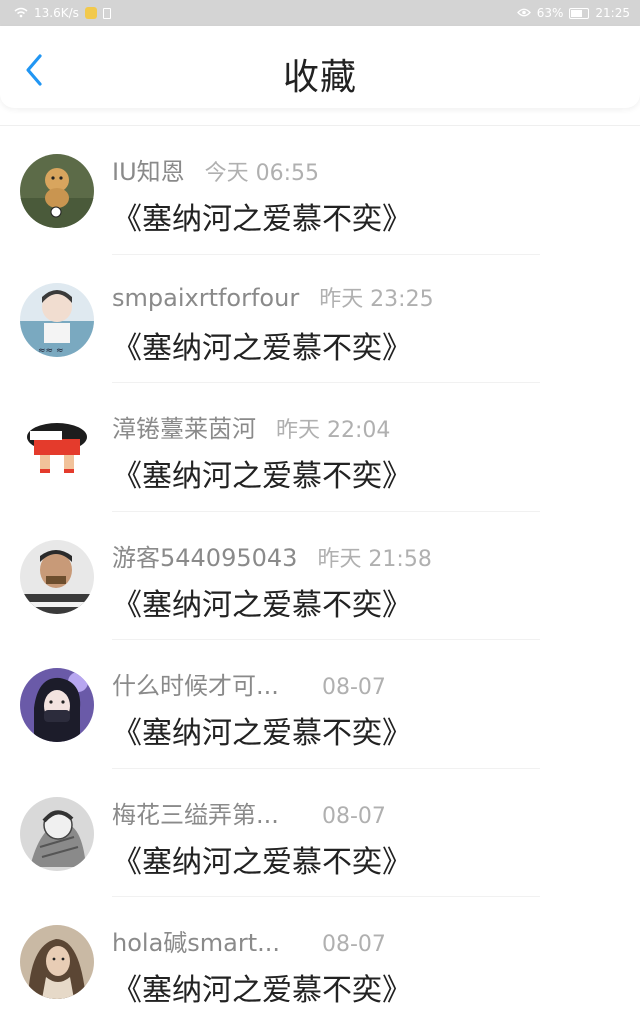 The height and width of the screenshot is (1026, 640). What do you see at coordinates (374, 559) in the screenshot?
I see `timestamp: 昨天 21:58` at bounding box center [374, 559].